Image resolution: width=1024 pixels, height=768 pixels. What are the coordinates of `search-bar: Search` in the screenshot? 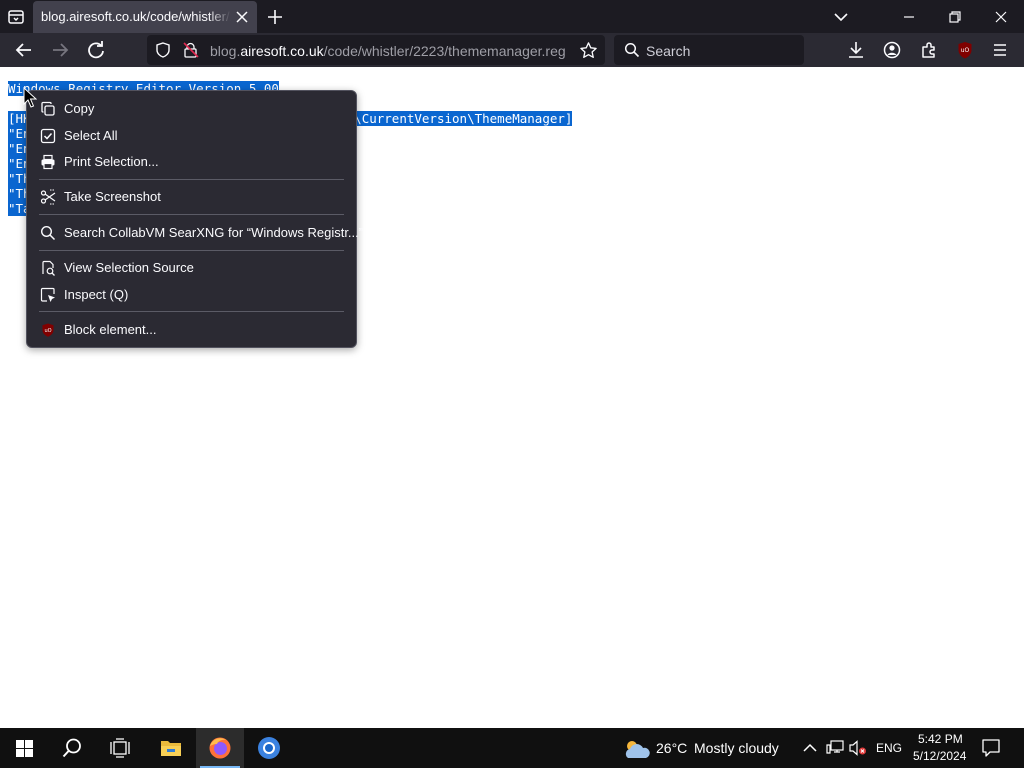 It's located at (709, 50).